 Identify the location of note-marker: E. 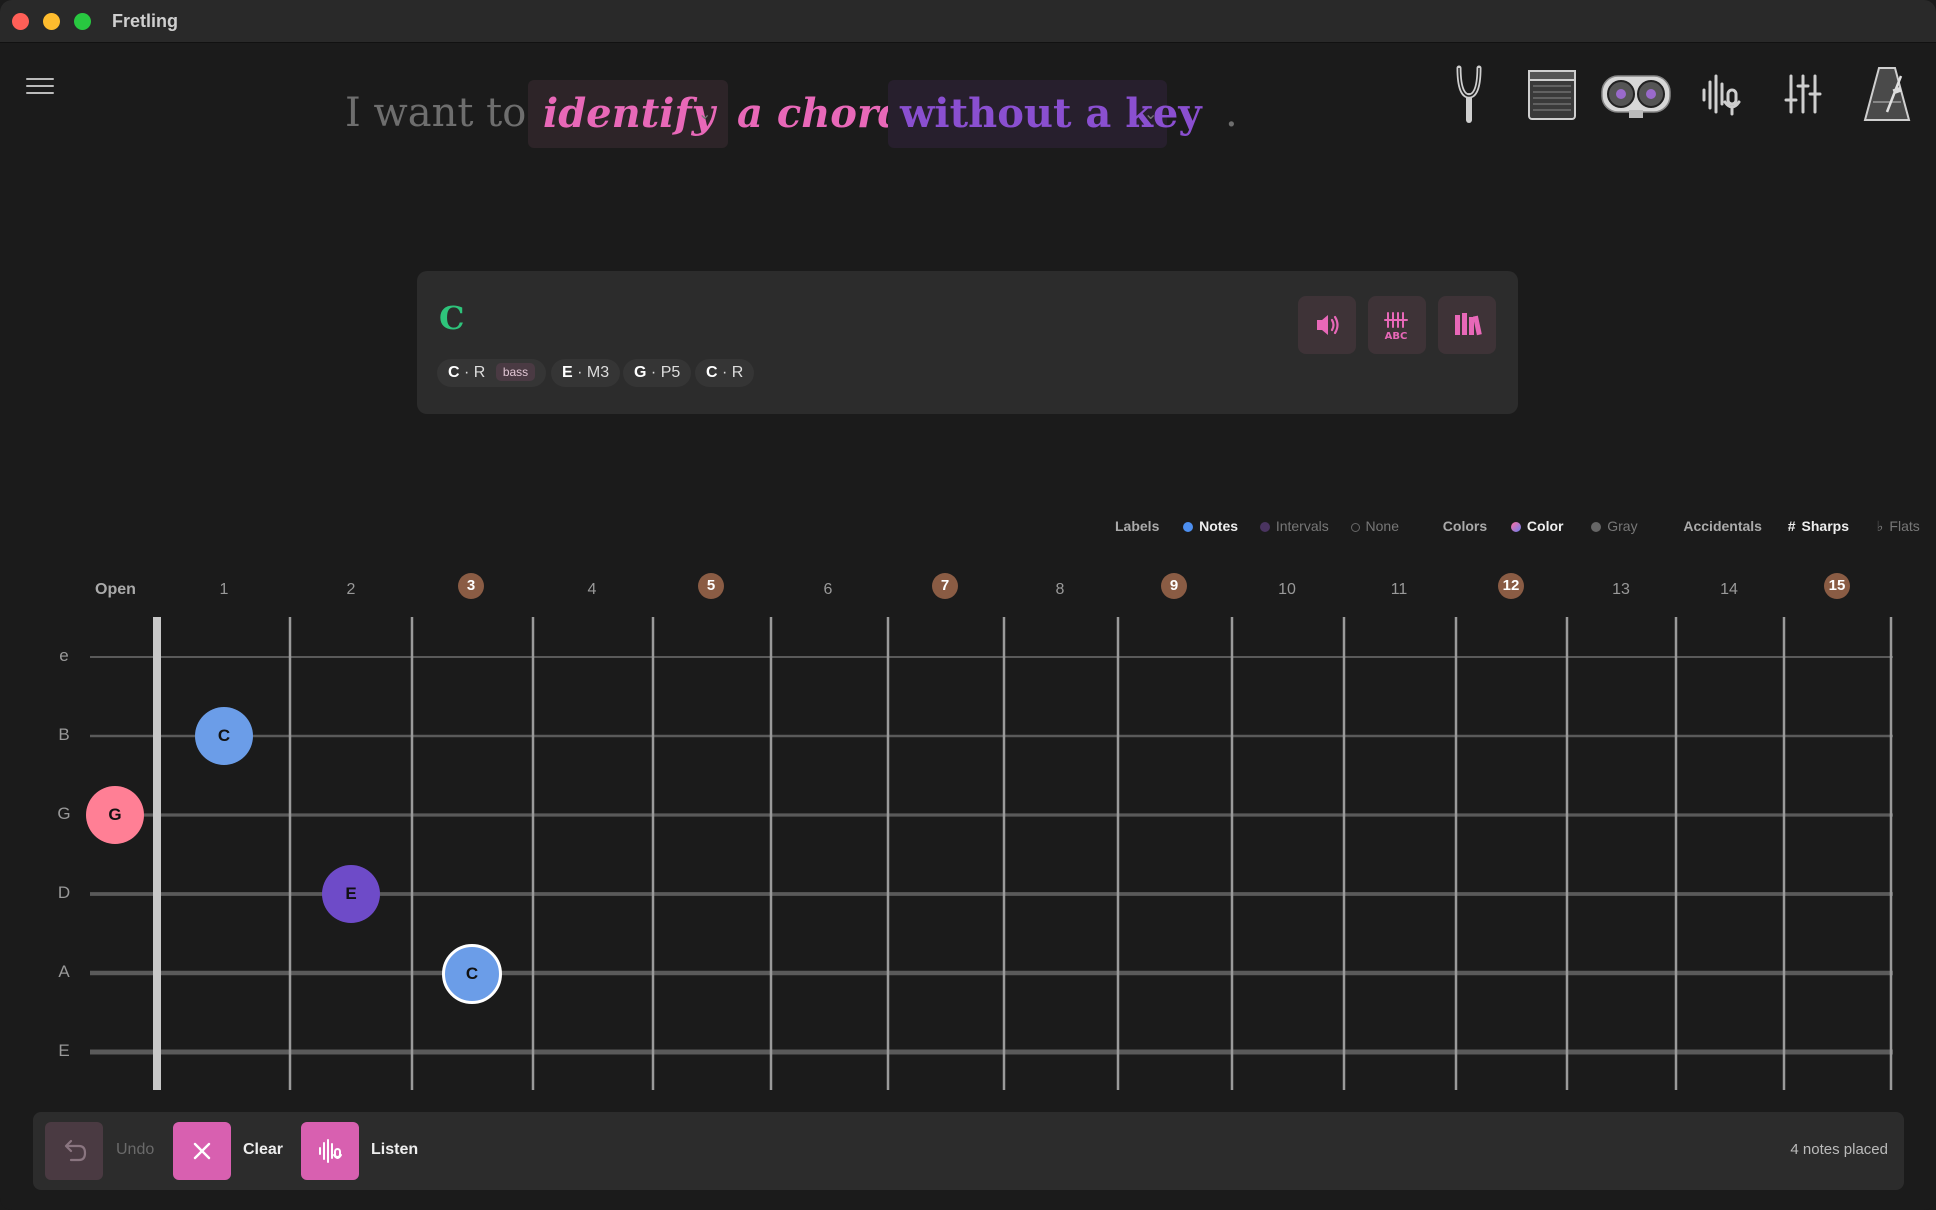
(351, 894).